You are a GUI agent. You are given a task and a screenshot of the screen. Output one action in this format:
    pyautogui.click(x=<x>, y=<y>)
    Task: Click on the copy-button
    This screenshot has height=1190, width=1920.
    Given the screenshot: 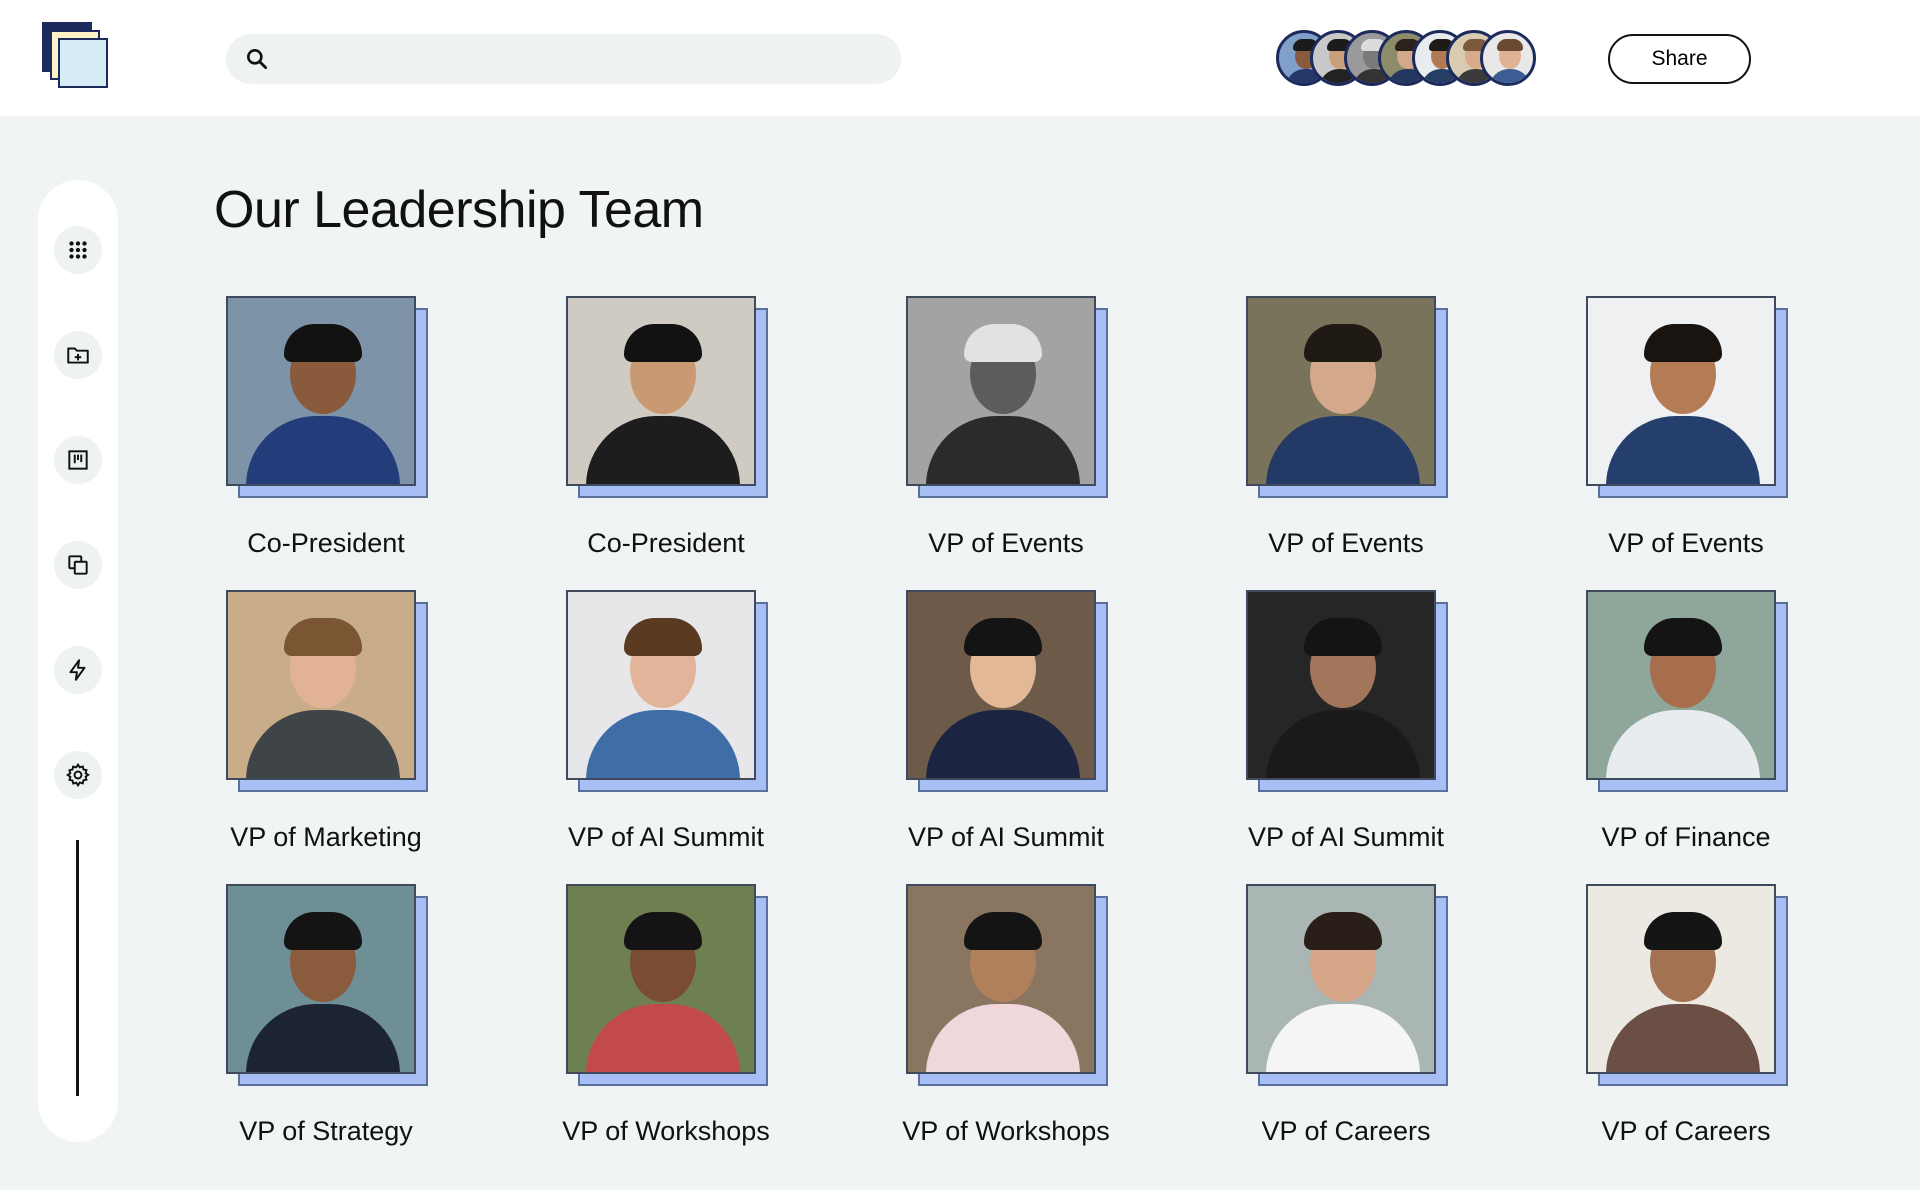 What is the action you would take?
    pyautogui.click(x=78, y=565)
    